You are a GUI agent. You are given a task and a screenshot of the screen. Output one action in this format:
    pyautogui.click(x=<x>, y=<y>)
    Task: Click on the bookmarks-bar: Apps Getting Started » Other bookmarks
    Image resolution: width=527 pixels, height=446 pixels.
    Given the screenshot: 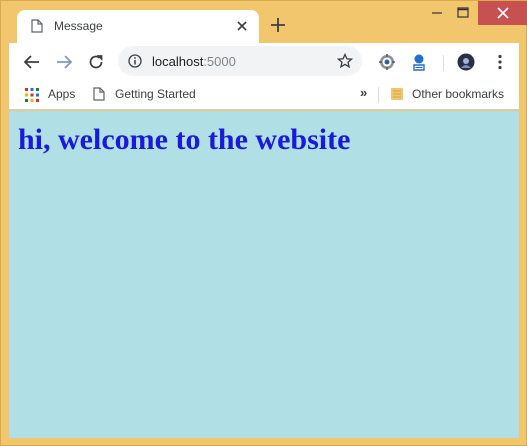 What is the action you would take?
    pyautogui.click(x=264, y=95)
    